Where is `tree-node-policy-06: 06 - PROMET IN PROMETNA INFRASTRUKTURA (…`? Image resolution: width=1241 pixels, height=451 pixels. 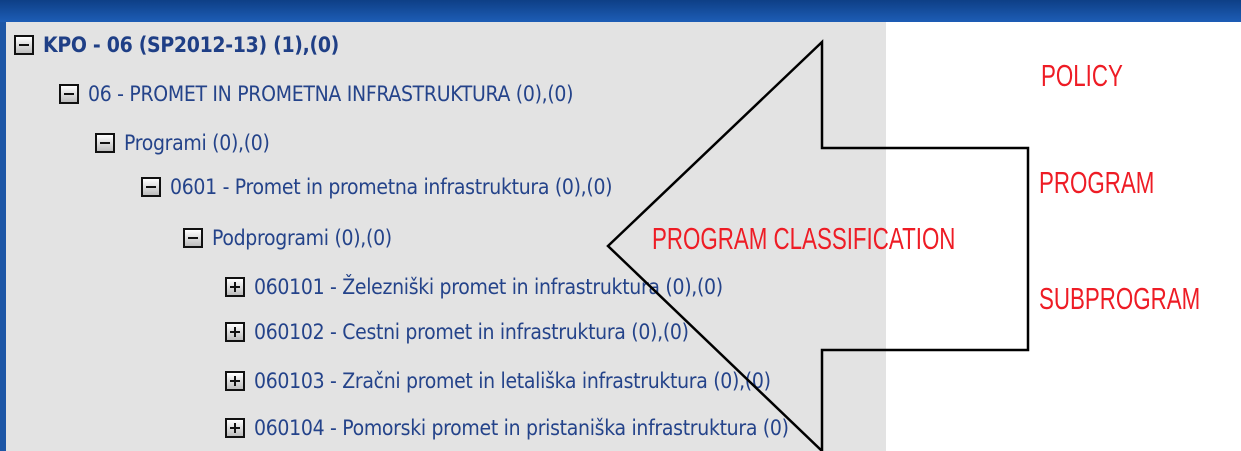
tree-node-policy-06: 06 - PROMET IN PROMETNA INFRASTRUKTURA (… is located at coordinates (316, 94).